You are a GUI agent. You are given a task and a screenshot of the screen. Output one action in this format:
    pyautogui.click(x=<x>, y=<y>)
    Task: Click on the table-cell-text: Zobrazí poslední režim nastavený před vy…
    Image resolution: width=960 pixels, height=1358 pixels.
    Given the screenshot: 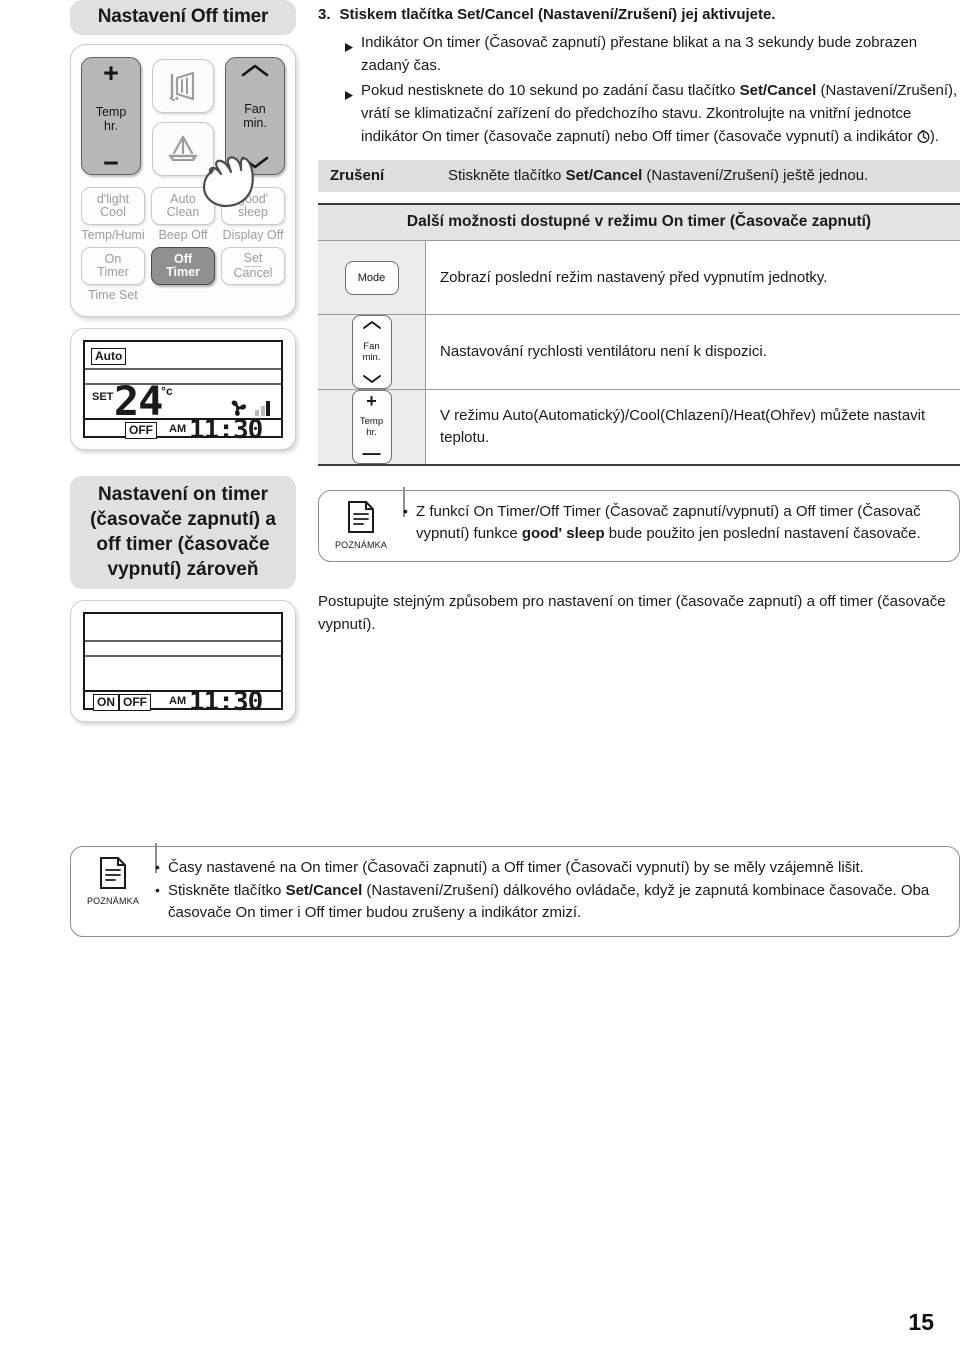 What is the action you would take?
    pyautogui.click(x=634, y=277)
    